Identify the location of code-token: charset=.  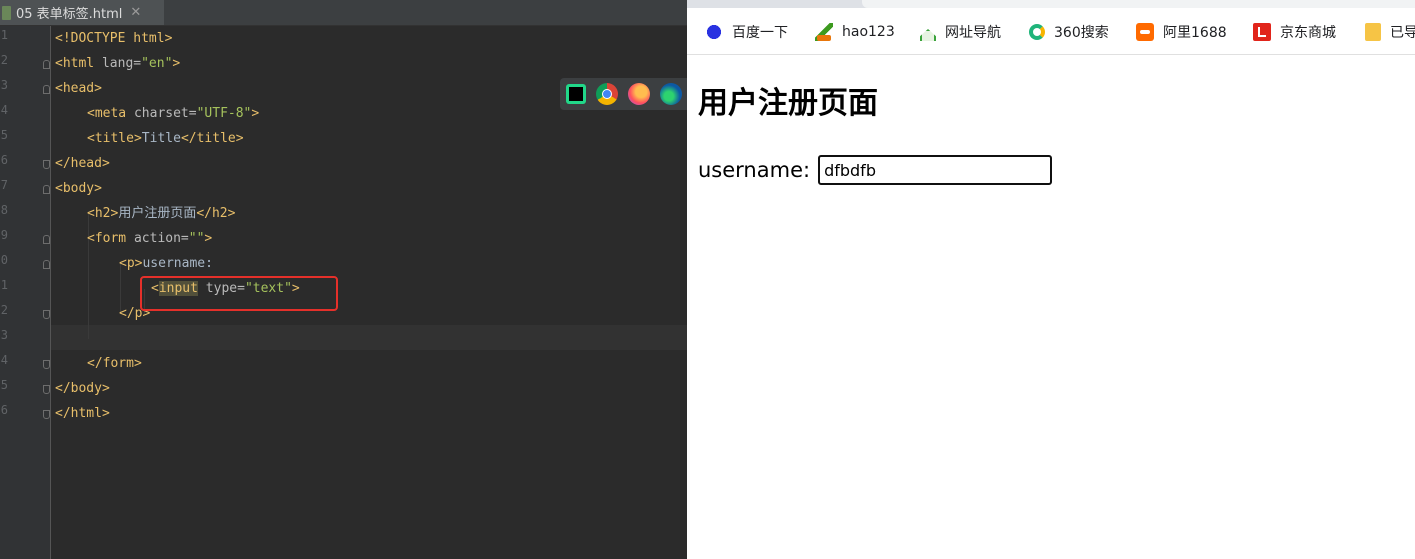
(161, 113).